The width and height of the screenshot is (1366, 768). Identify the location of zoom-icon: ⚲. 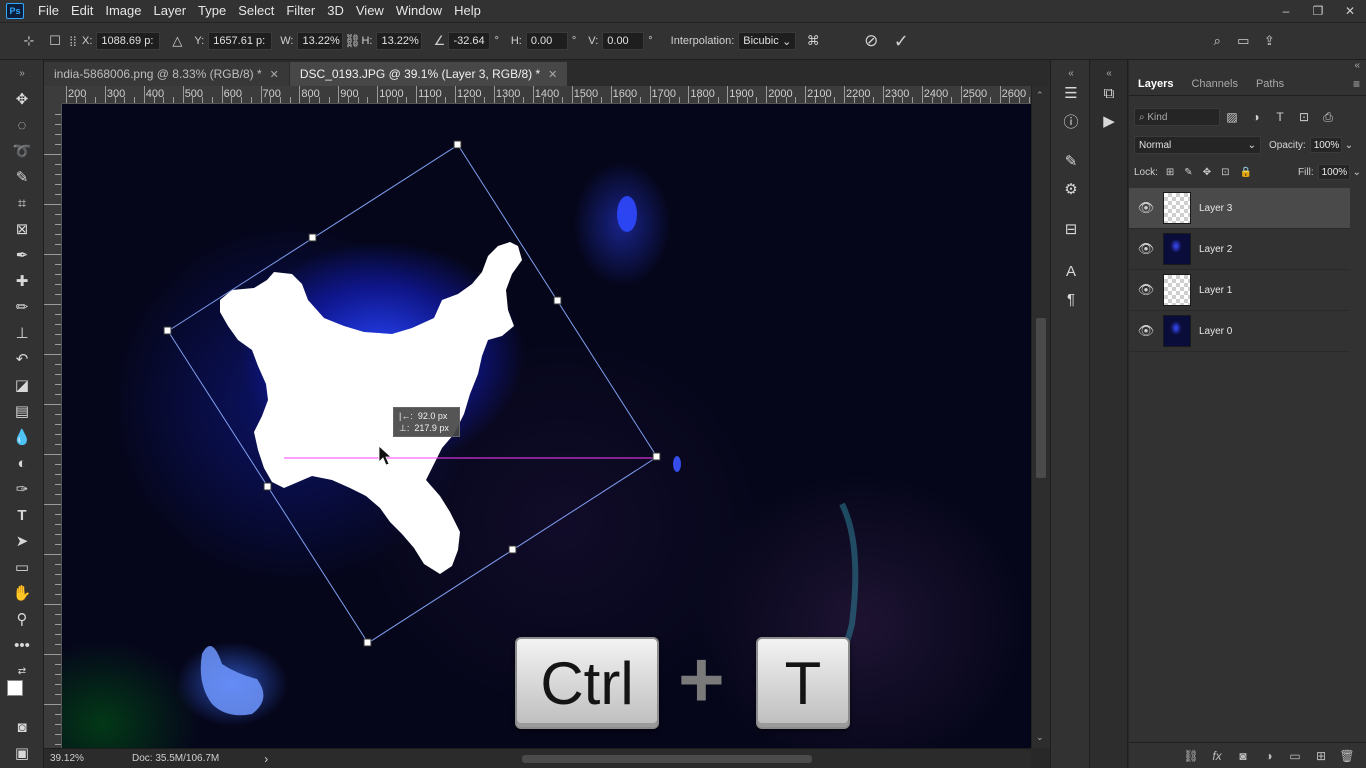
(22, 619).